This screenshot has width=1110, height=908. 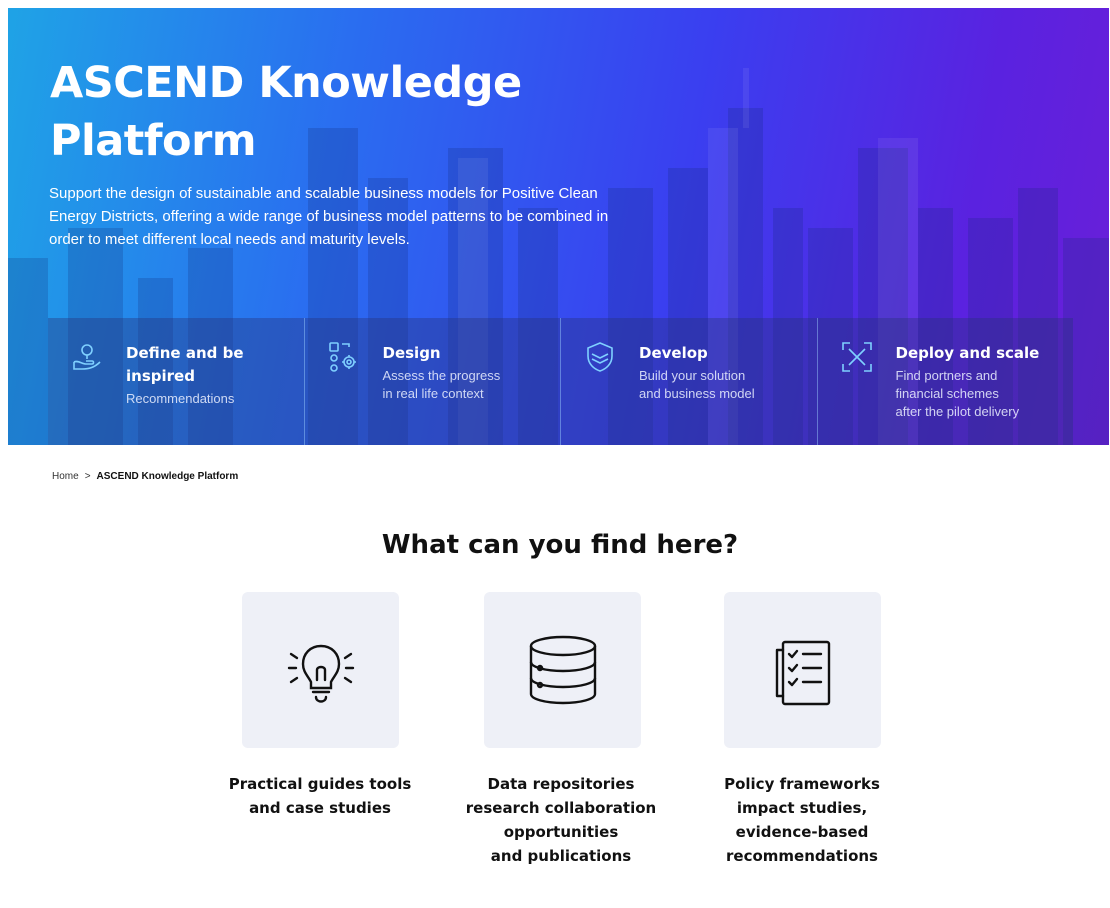 I want to click on checklist-icon, so click(x=802, y=673).